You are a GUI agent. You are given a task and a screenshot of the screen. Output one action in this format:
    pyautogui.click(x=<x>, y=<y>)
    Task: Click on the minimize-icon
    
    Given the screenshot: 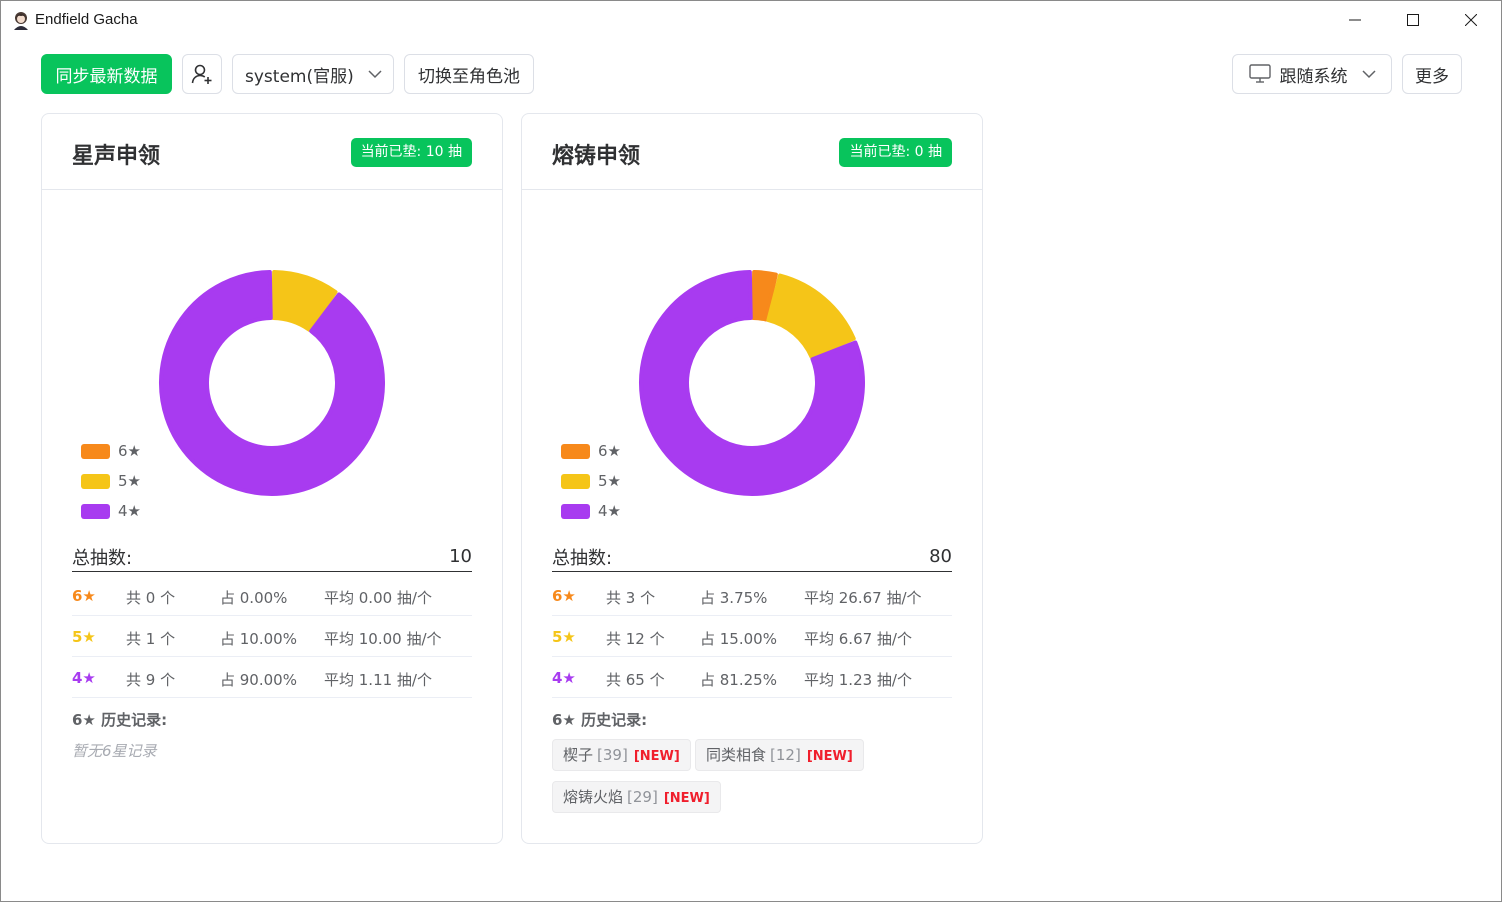 What is the action you would take?
    pyautogui.click(x=1355, y=20)
    